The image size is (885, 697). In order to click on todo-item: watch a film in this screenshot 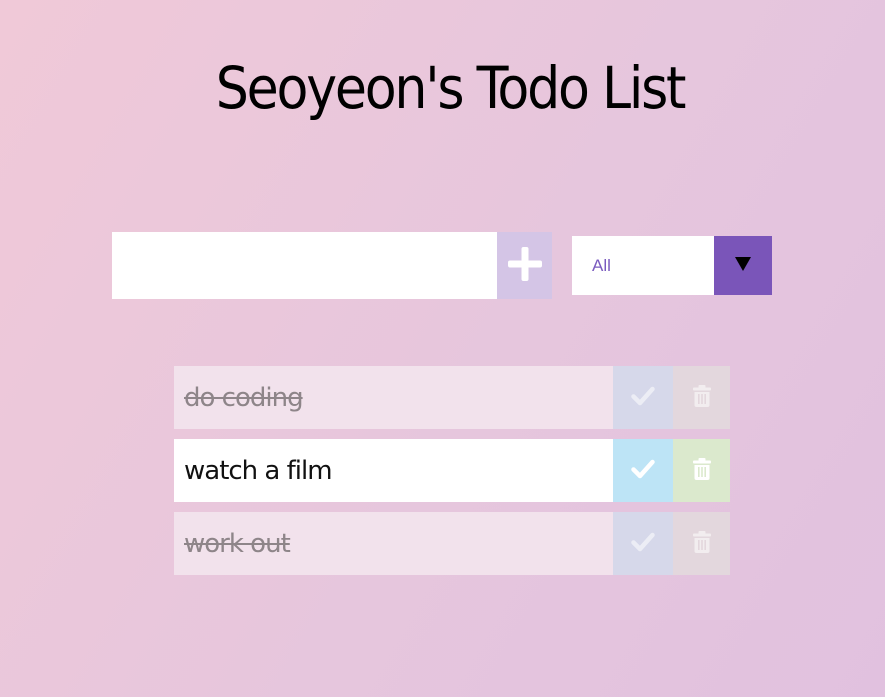, I will do `click(452, 470)`.